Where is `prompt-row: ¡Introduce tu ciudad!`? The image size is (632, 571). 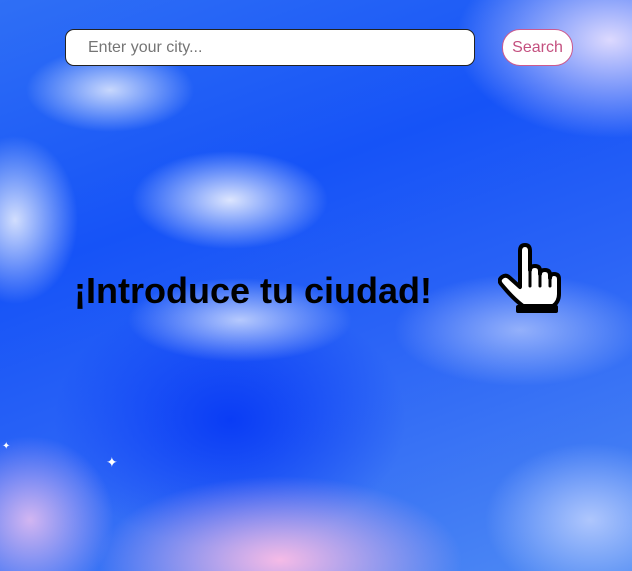 prompt-row: ¡Introduce tu ciudad! is located at coordinates (324, 280).